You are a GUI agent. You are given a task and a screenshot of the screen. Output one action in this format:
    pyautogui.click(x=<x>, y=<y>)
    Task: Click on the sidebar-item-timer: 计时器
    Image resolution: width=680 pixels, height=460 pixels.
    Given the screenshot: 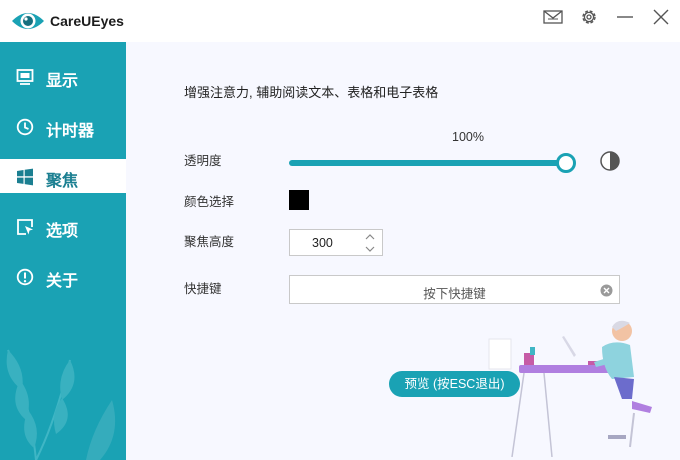 What is the action you would take?
    pyautogui.click(x=63, y=126)
    